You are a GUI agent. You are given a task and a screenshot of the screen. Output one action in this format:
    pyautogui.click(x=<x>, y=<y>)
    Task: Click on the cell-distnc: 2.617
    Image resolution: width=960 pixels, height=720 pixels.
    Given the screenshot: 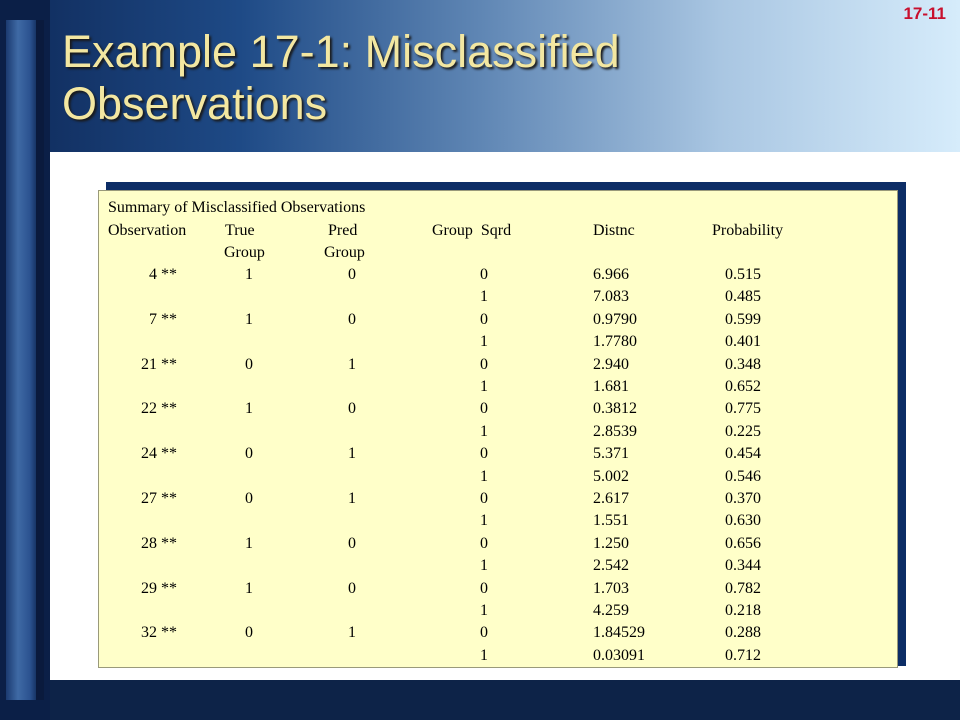 What is the action you would take?
    pyautogui.click(x=611, y=498)
    